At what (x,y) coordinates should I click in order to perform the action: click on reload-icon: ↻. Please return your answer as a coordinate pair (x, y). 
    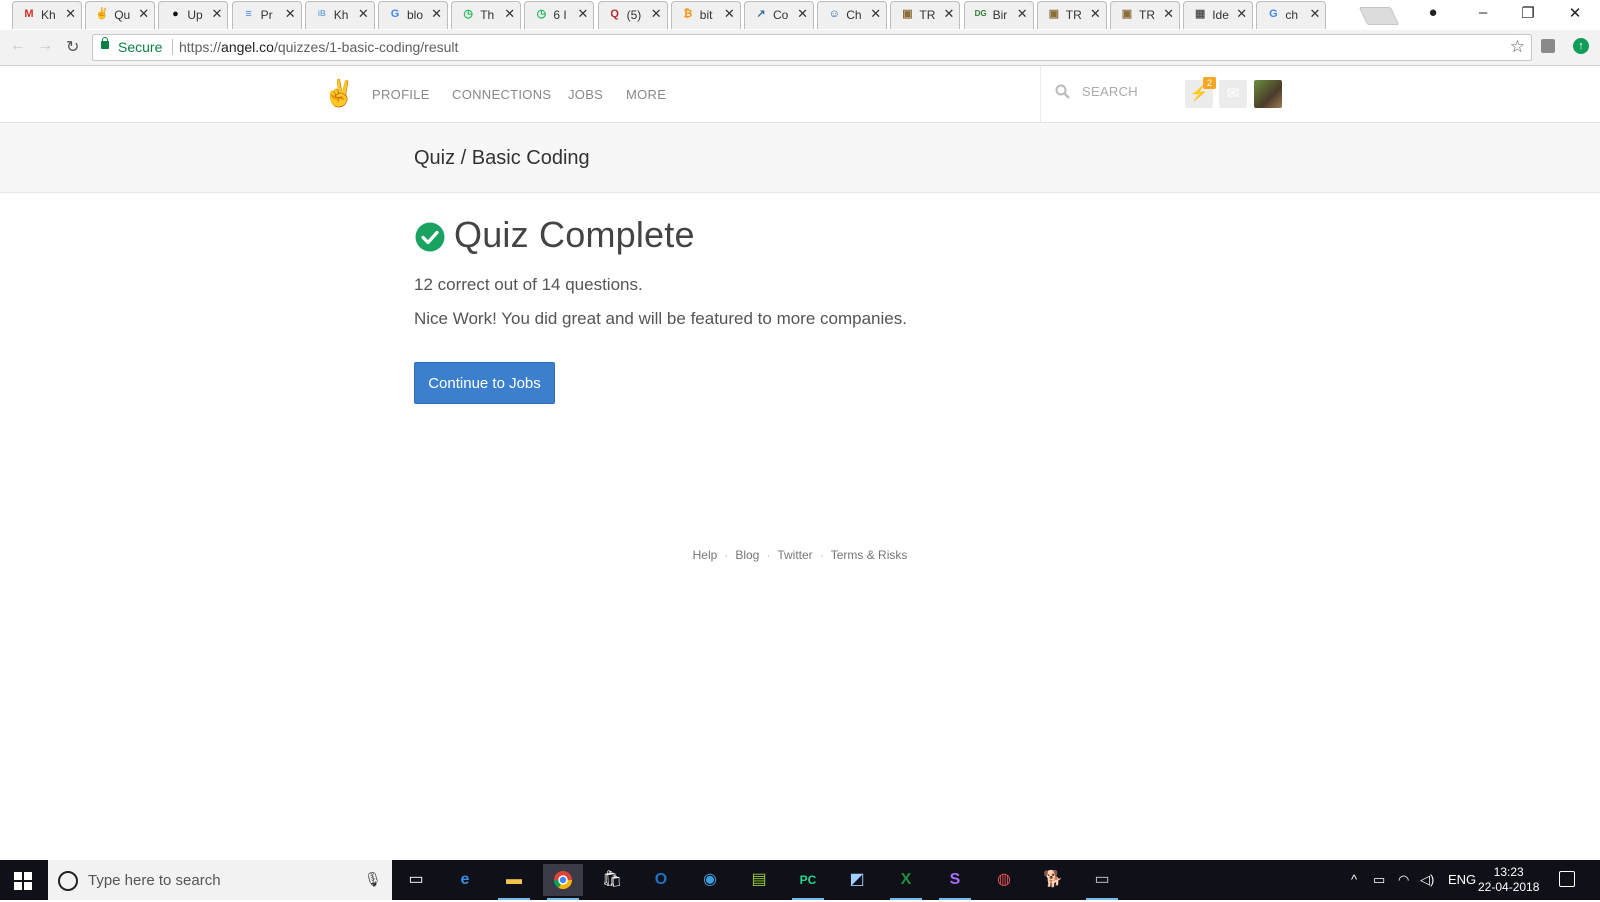
    Looking at the image, I should click on (72, 47).